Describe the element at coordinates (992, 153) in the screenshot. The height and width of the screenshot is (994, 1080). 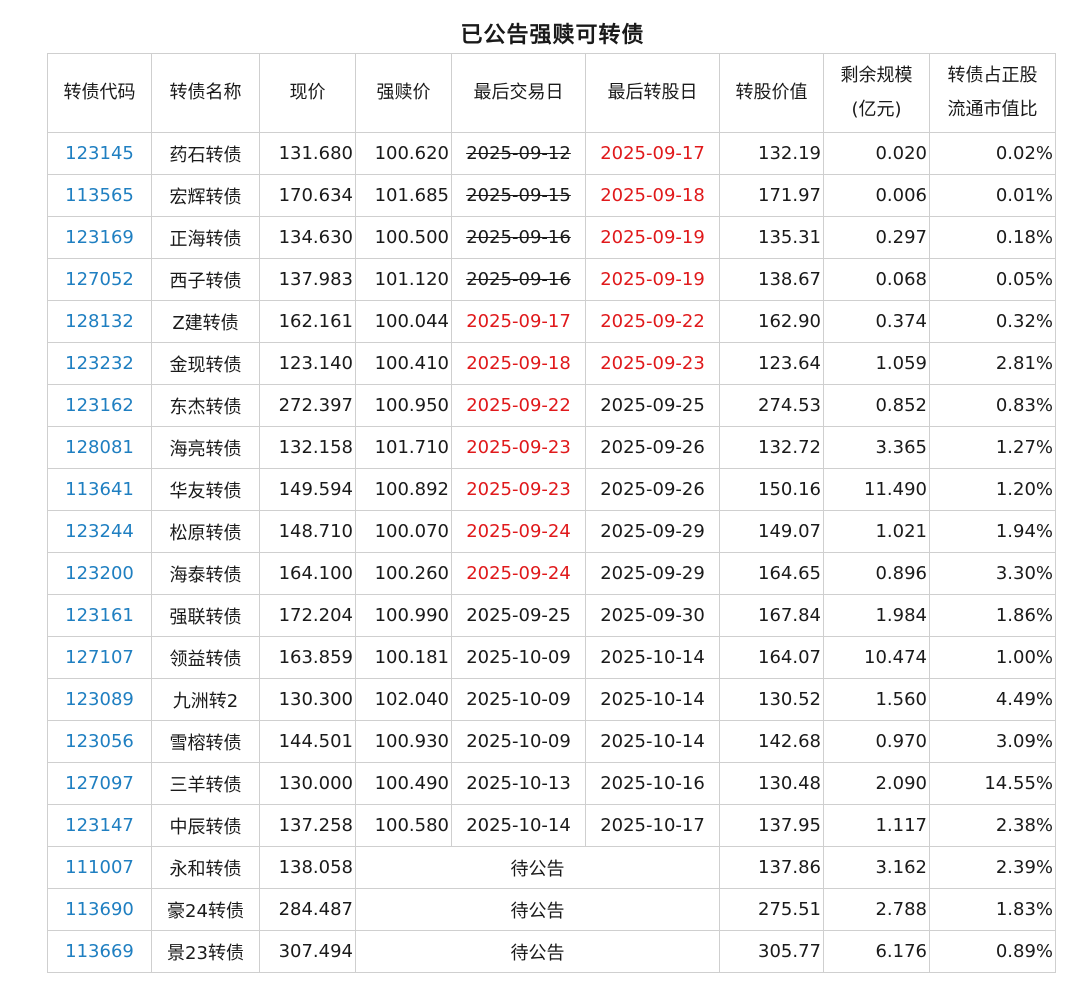
I see `float-ratio: 0.02%` at that location.